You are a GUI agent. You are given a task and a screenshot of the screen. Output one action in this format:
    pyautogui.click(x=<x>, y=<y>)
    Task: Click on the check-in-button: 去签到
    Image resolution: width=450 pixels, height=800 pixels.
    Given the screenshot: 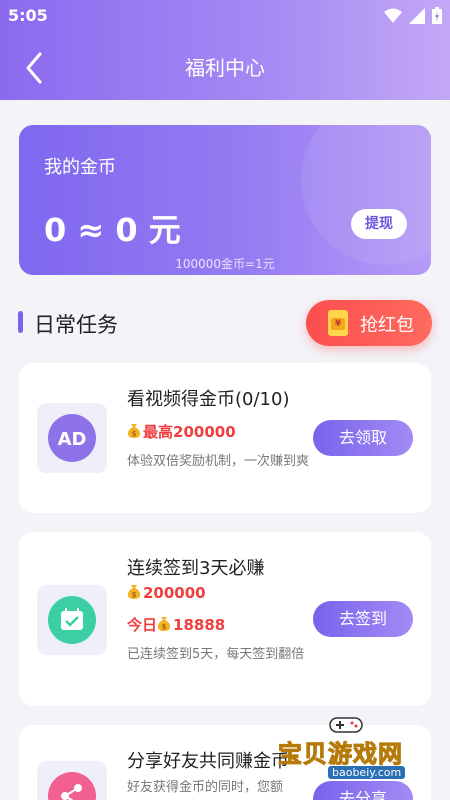 What is the action you would take?
    pyautogui.click(x=363, y=619)
    